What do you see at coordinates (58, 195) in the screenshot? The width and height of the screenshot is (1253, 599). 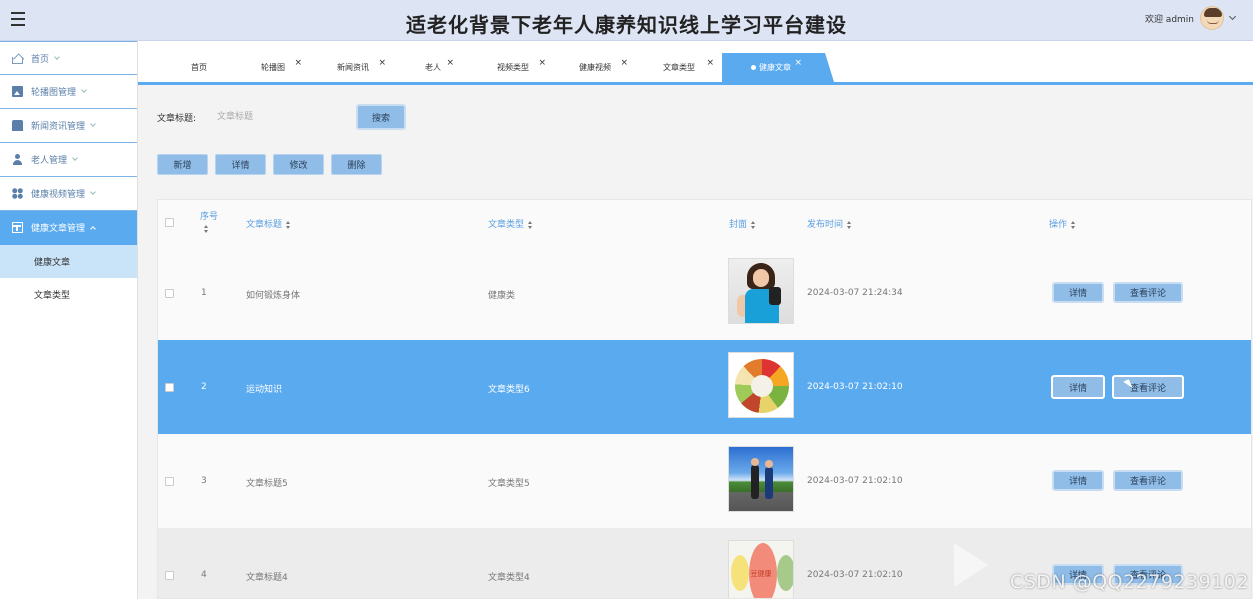 I see `sidebar-item-label: 健康视频管理` at bounding box center [58, 195].